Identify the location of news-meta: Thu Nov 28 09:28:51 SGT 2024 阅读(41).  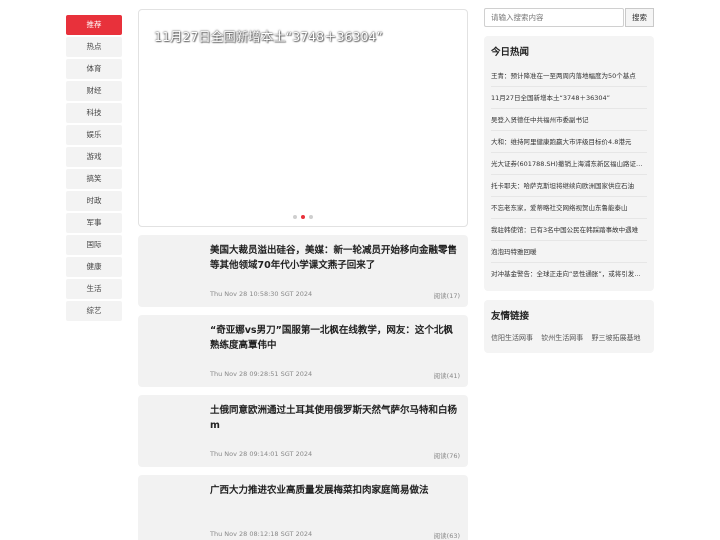
(335, 375).